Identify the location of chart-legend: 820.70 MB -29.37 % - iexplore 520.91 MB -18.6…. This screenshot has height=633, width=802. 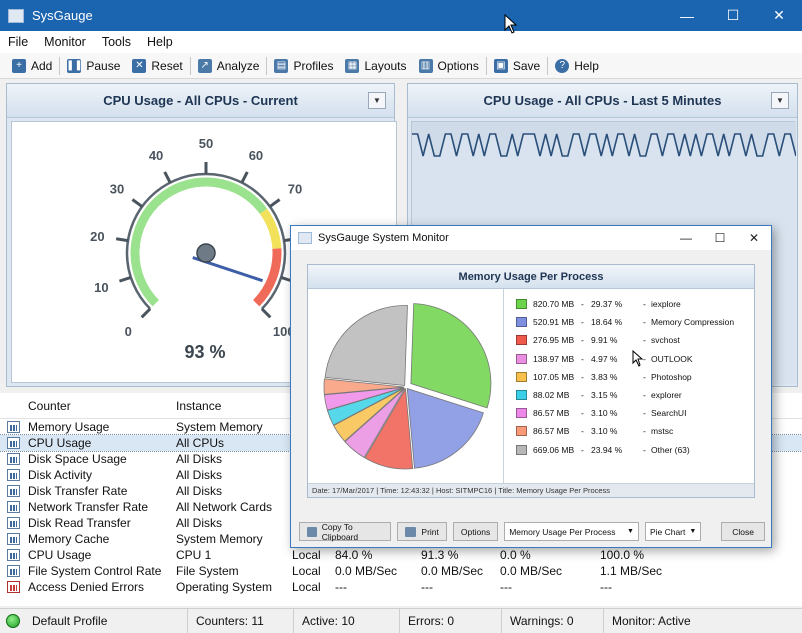
(628, 377).